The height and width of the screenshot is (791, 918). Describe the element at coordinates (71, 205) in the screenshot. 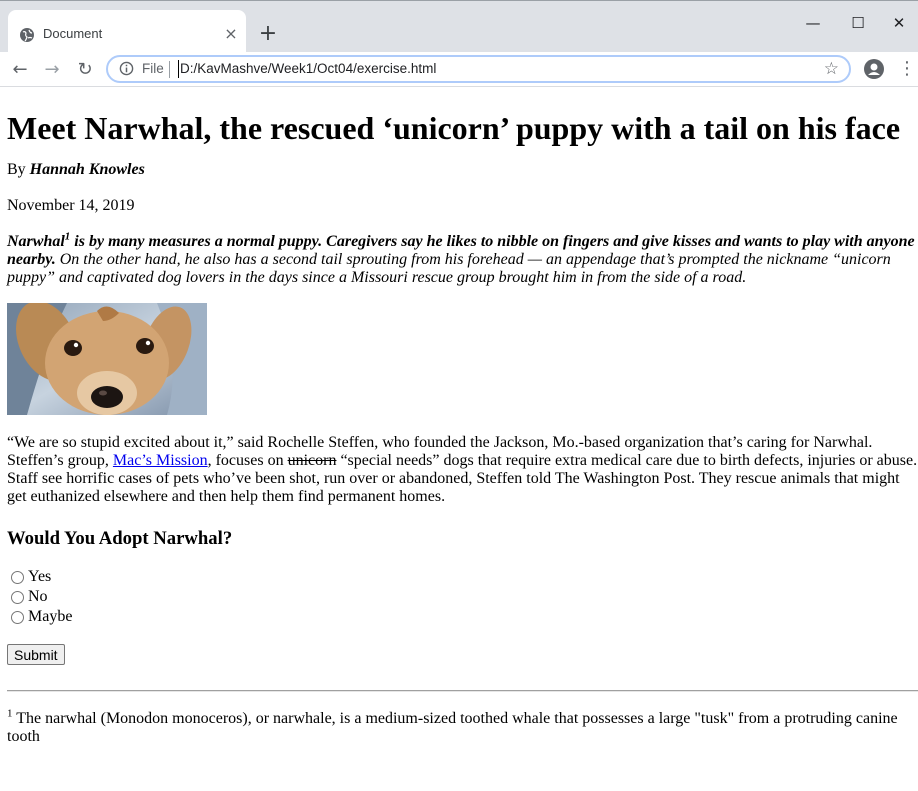

I see `publish-date: November 14, 2019` at that location.